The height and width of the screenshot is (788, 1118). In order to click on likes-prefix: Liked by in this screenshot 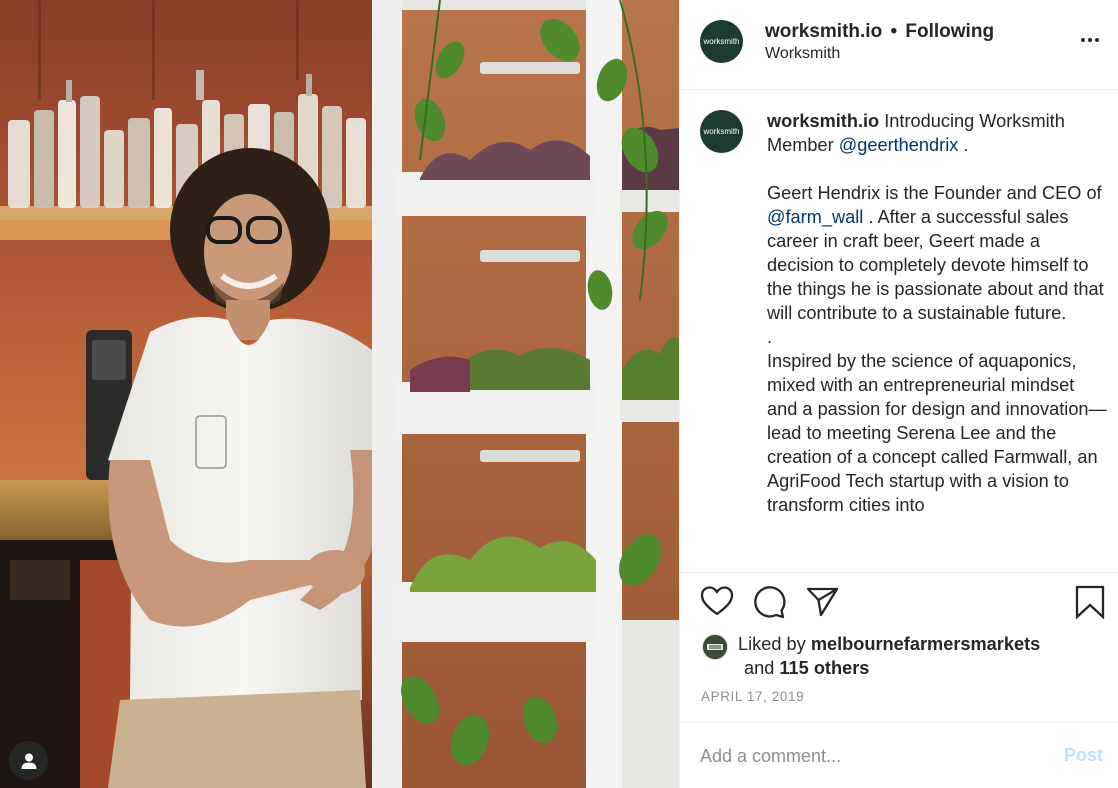, I will do `click(772, 644)`.